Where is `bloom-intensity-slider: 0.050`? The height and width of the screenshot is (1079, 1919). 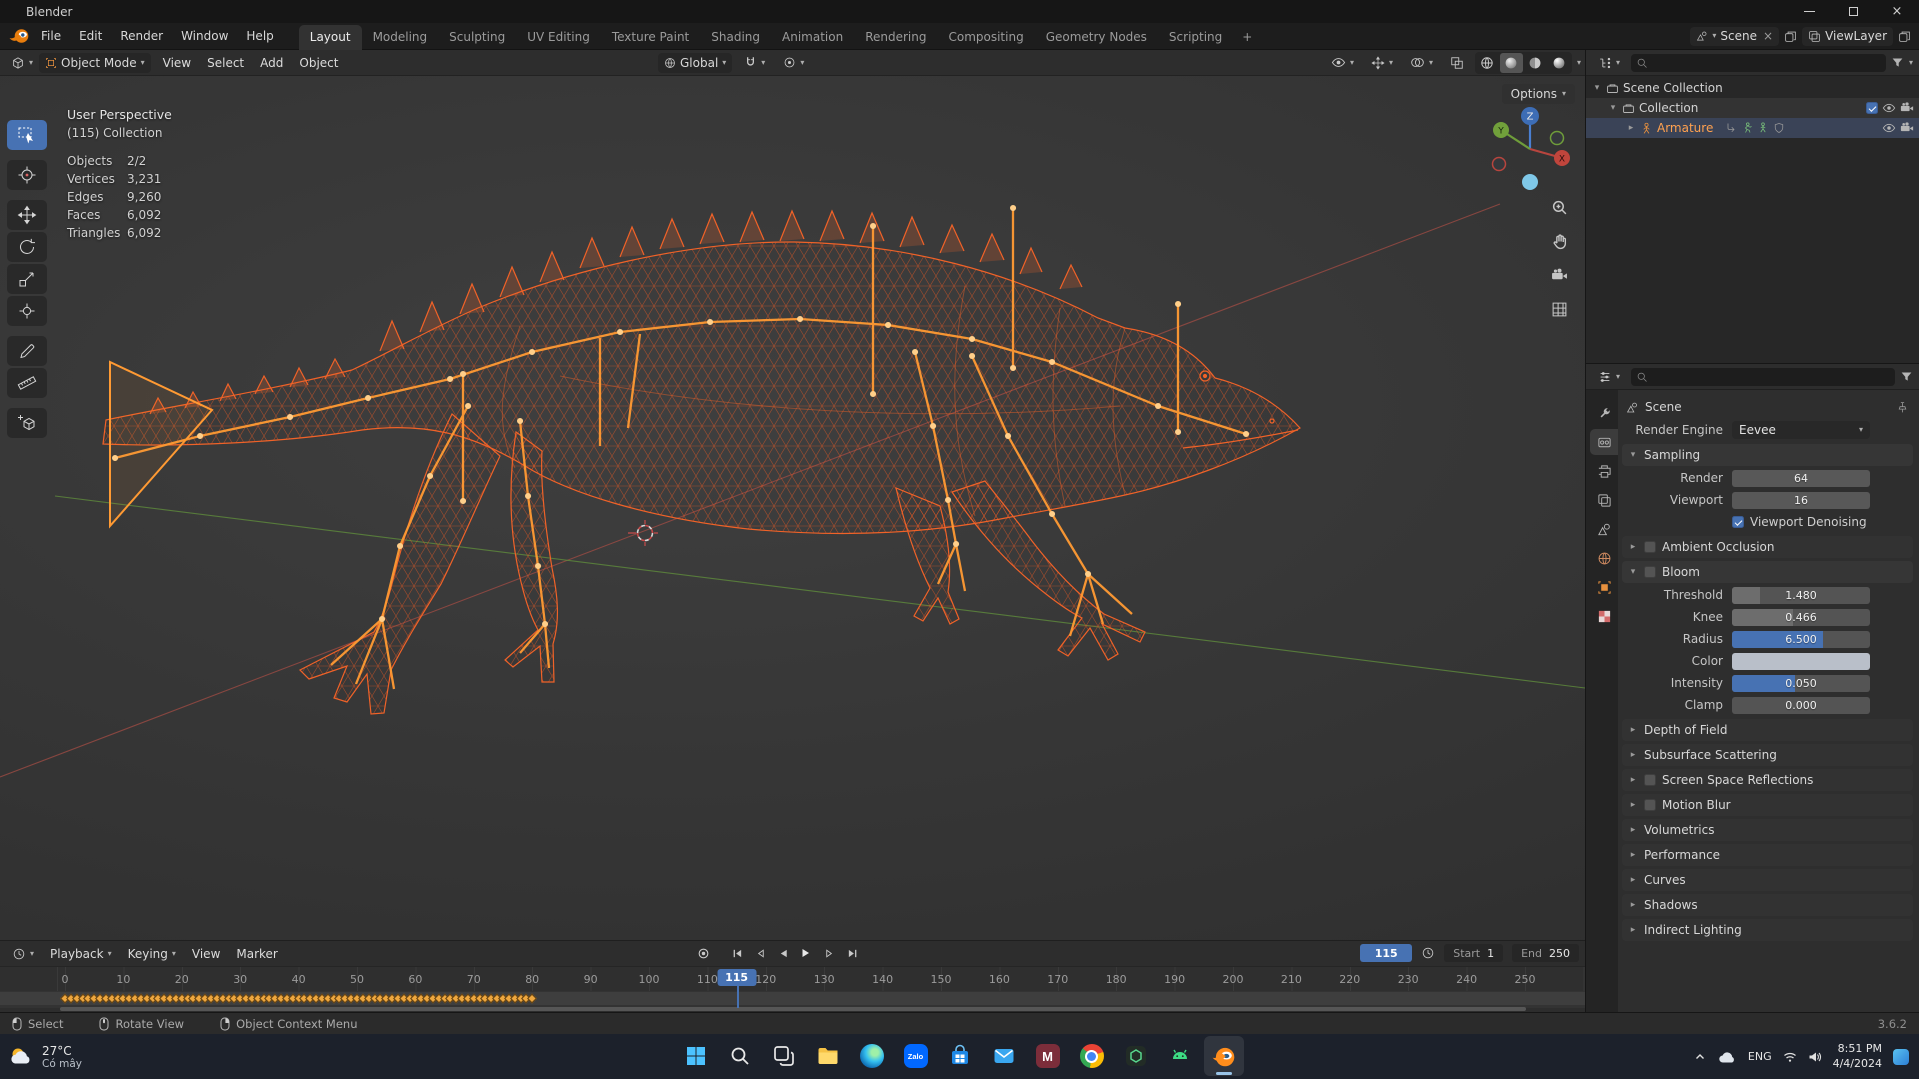 bloom-intensity-slider: 0.050 is located at coordinates (1801, 683).